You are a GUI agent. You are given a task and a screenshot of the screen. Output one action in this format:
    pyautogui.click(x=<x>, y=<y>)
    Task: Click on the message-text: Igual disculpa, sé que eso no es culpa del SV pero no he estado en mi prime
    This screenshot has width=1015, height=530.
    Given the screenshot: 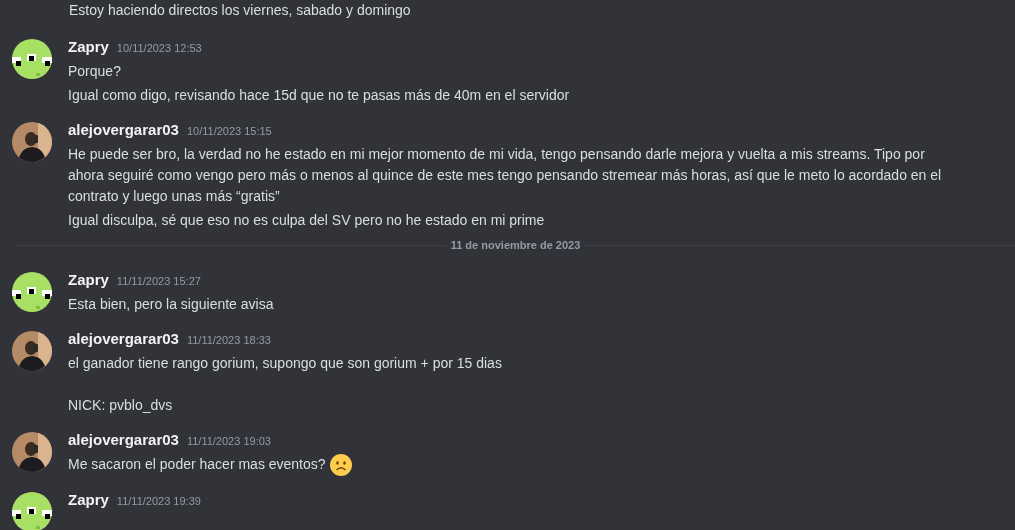 What is the action you would take?
    pyautogui.click(x=307, y=220)
    